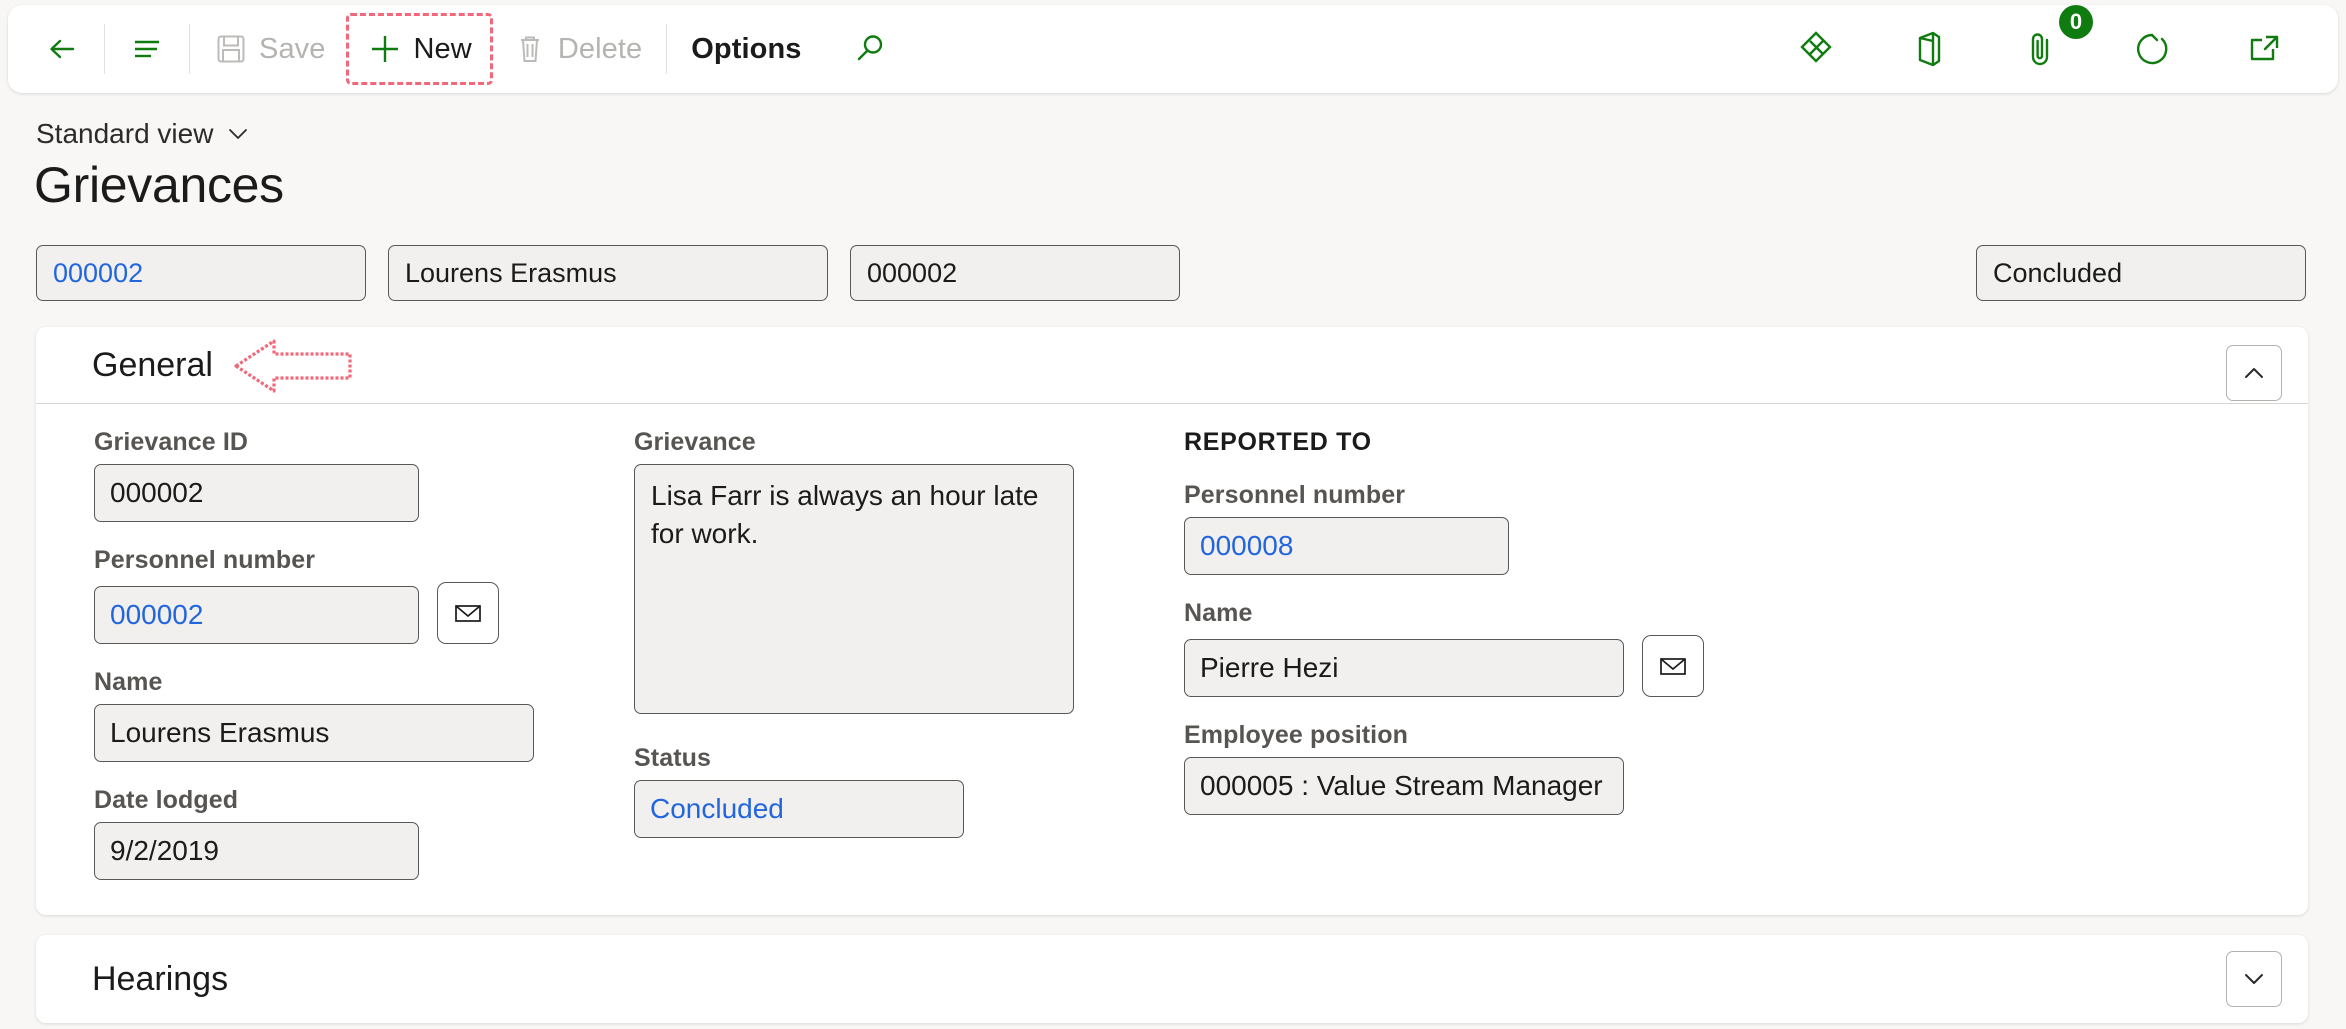 The width and height of the screenshot is (2346, 1029). Describe the element at coordinates (293, 366) in the screenshot. I see `annotation-arrow-icon` at that location.